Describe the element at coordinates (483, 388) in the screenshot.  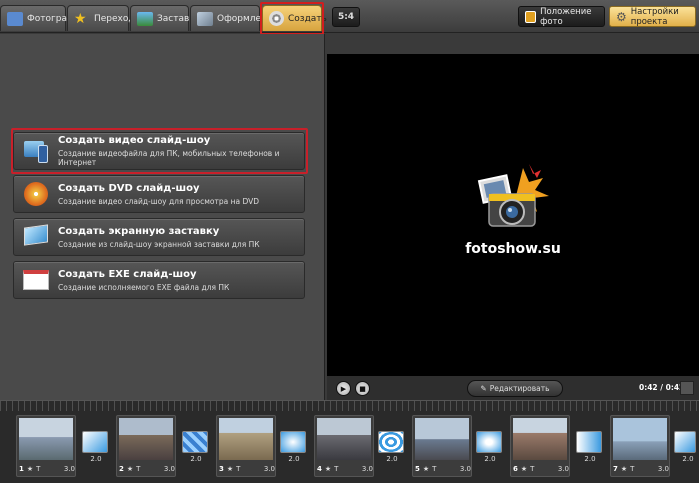
I see `pencil-icon: ✎` at that location.